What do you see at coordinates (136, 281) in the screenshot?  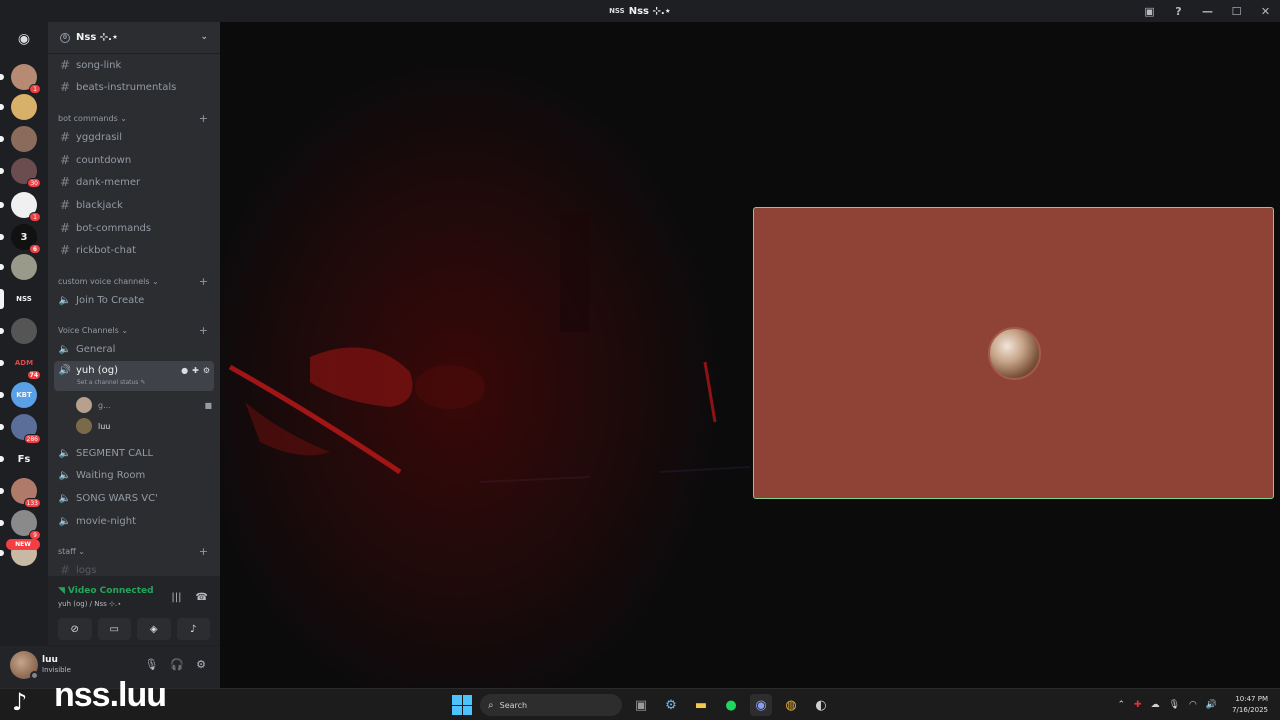 I see `category-custom-voice: custom voice channels ⌄ +` at bounding box center [136, 281].